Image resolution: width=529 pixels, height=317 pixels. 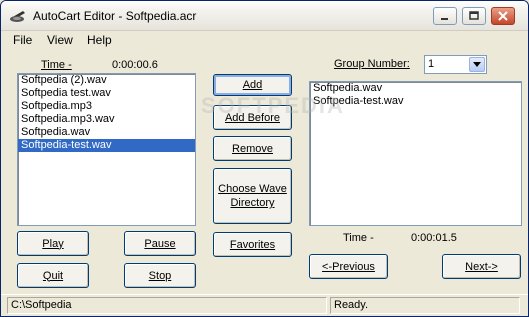 What do you see at coordinates (53, 275) in the screenshot?
I see `quit-button: Quit` at bounding box center [53, 275].